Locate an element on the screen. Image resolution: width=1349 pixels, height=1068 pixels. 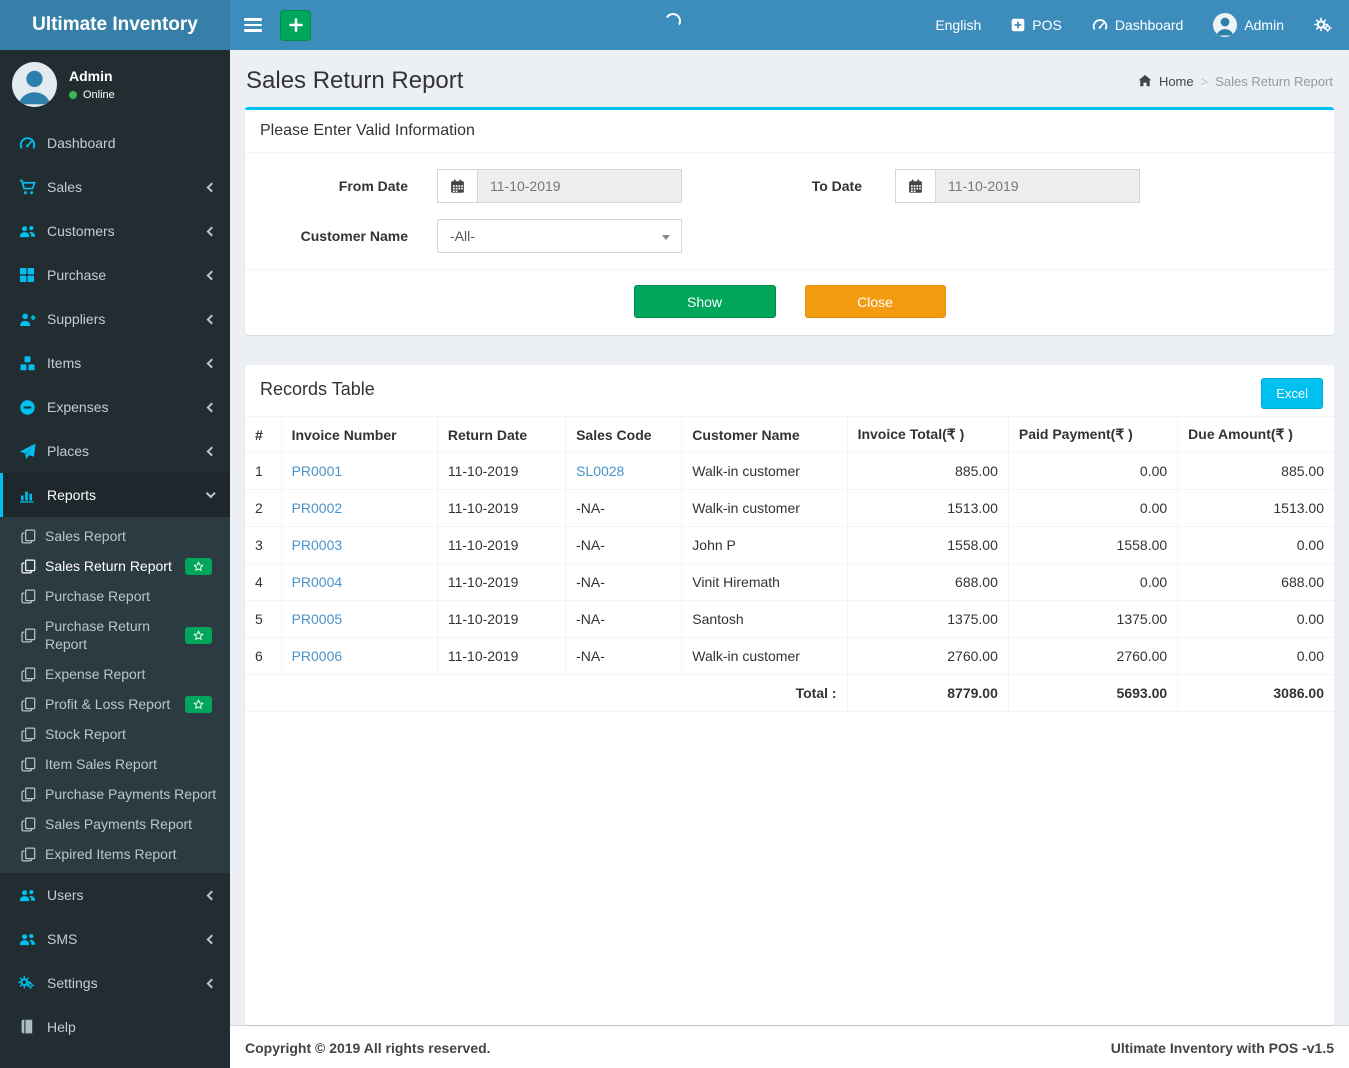
show-button: Show is located at coordinates (704, 301).